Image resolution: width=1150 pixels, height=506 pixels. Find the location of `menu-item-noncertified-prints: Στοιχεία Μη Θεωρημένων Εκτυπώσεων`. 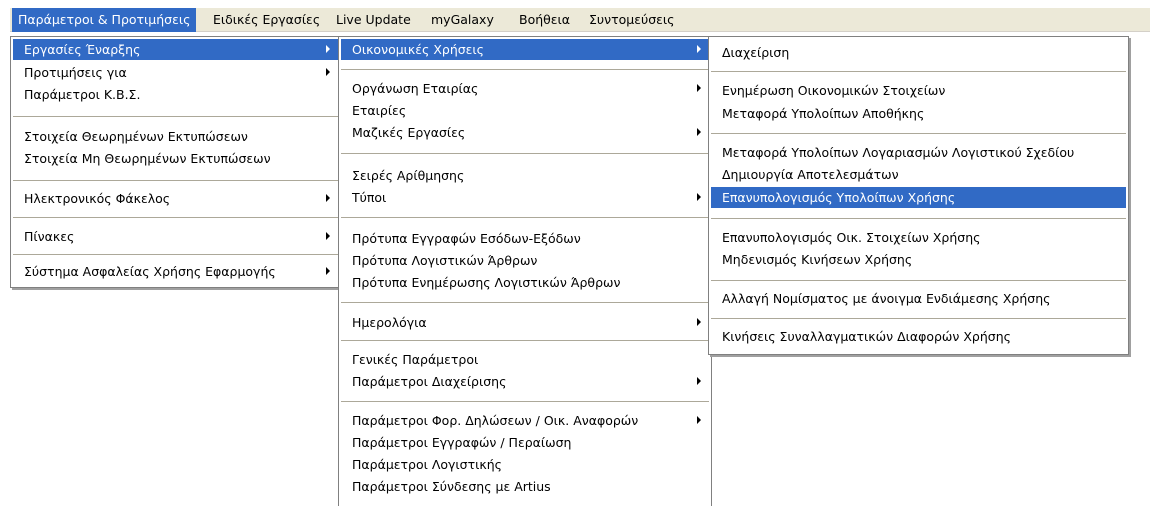

menu-item-noncertified-prints: Στοιχεία Μη Θεωρημένων Εκτυπώσεων is located at coordinates (175, 158).